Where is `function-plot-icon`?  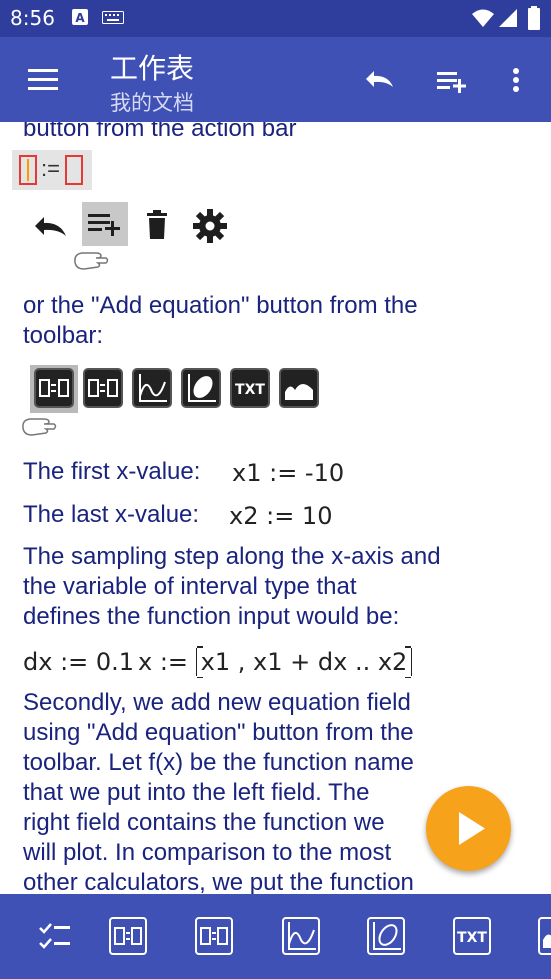 function-plot-icon is located at coordinates (301, 936).